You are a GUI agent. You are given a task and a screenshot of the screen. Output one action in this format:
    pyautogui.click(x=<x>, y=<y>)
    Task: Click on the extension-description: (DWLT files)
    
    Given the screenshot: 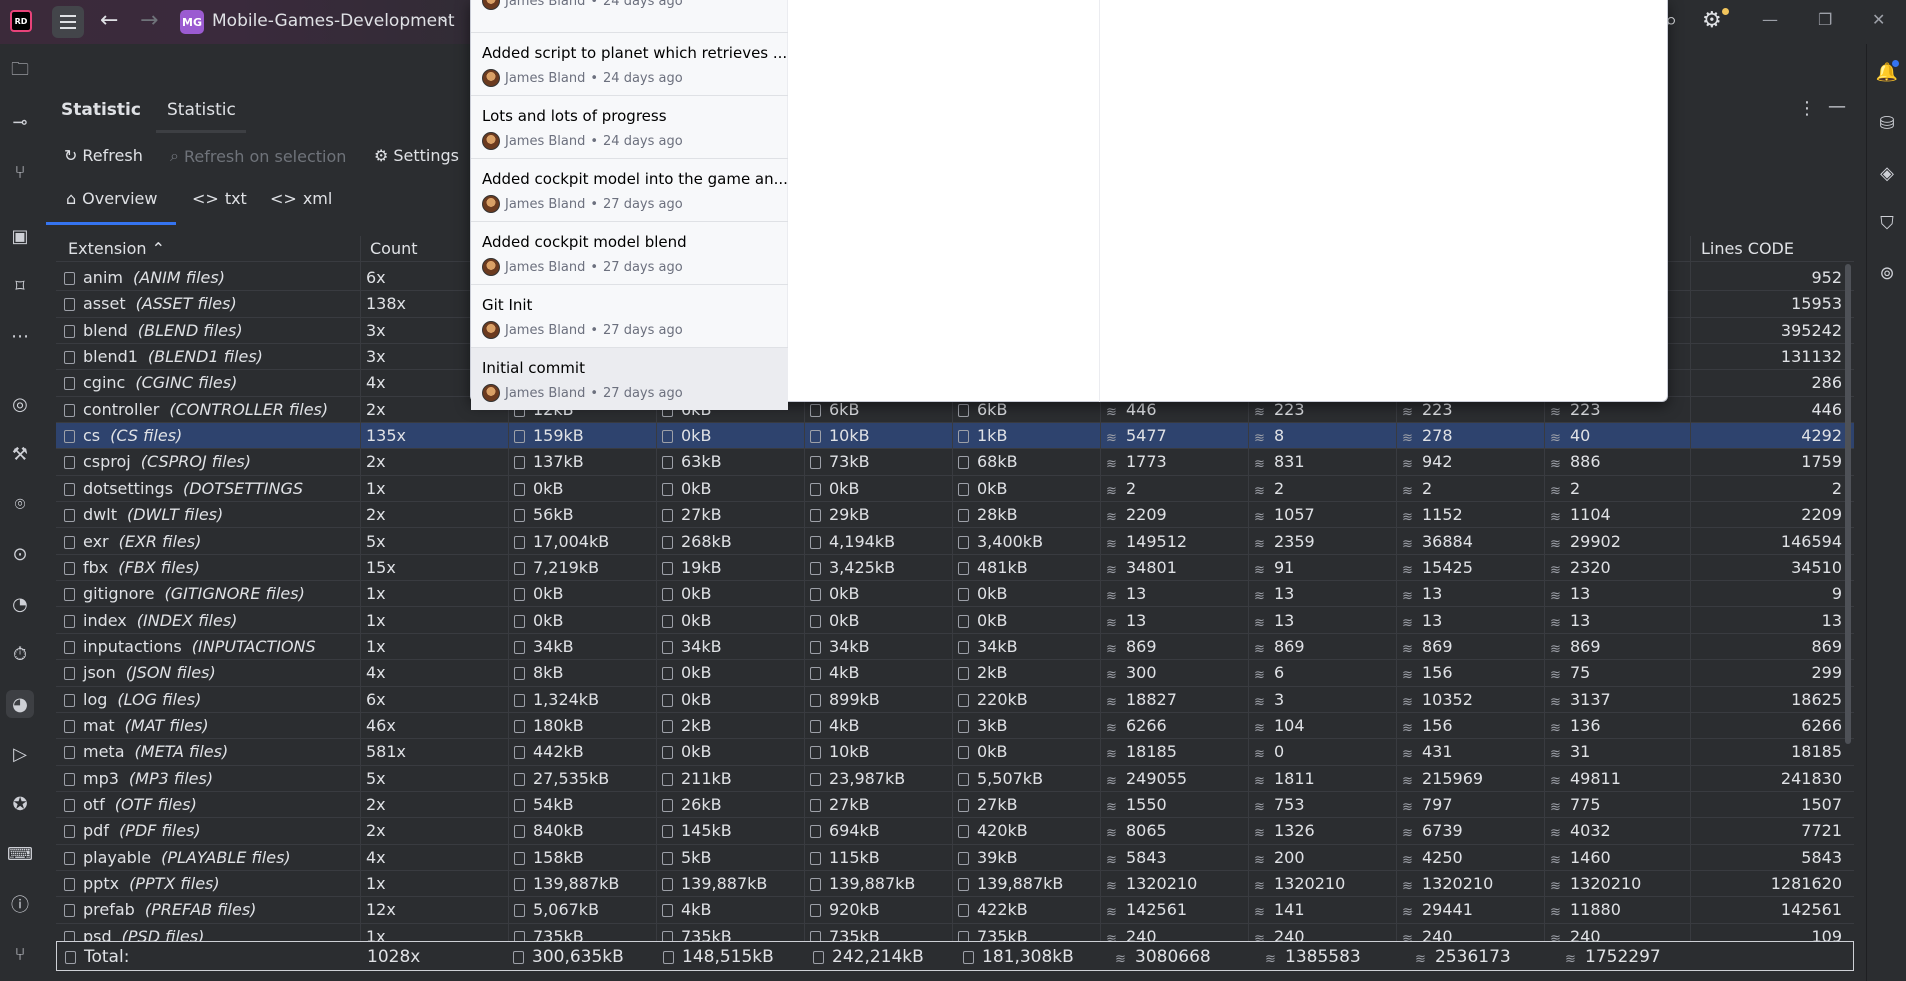 What is the action you would take?
    pyautogui.click(x=175, y=515)
    